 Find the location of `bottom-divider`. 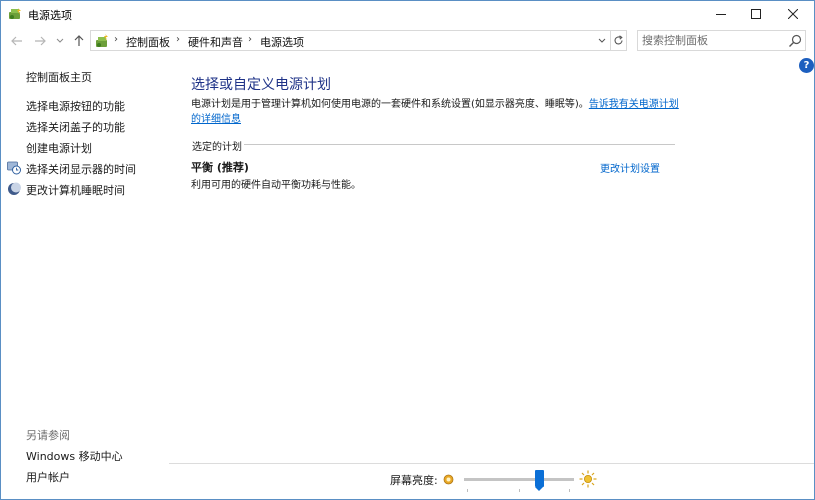

bottom-divider is located at coordinates (491, 463).